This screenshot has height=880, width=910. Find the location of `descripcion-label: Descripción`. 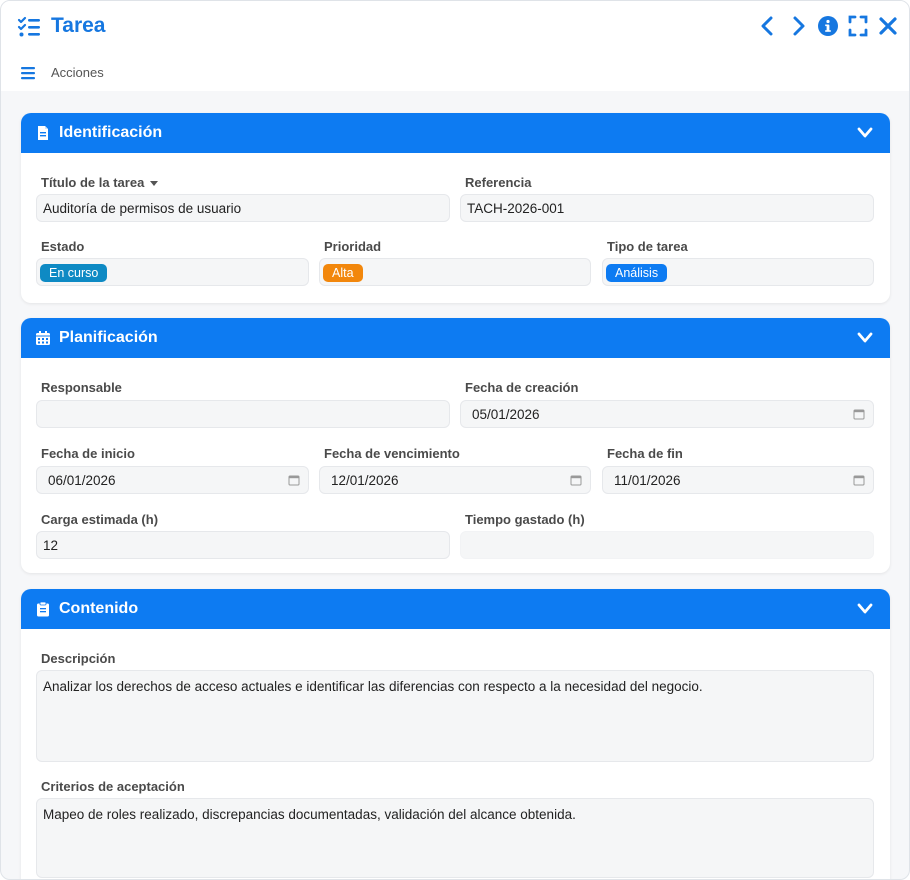

descripcion-label: Descripción is located at coordinates (78, 658).